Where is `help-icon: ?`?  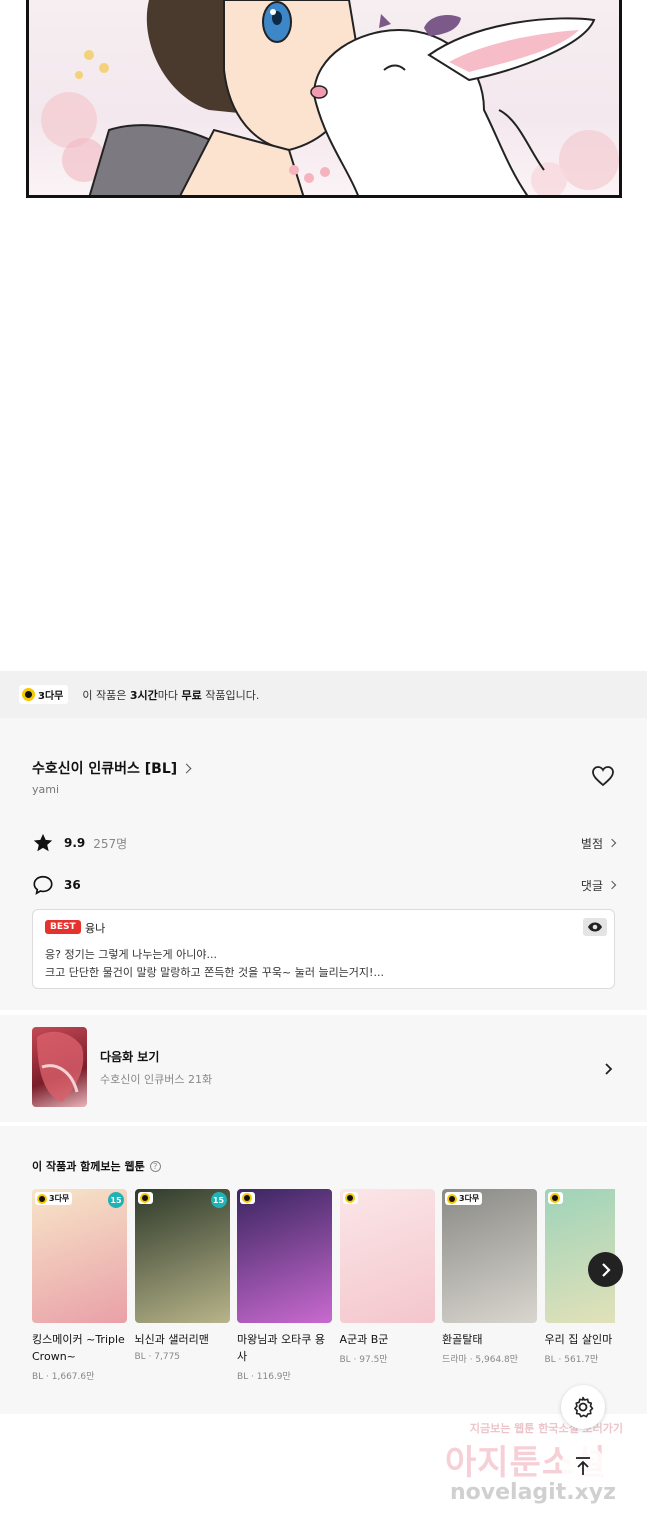
help-icon: ? is located at coordinates (155, 1166).